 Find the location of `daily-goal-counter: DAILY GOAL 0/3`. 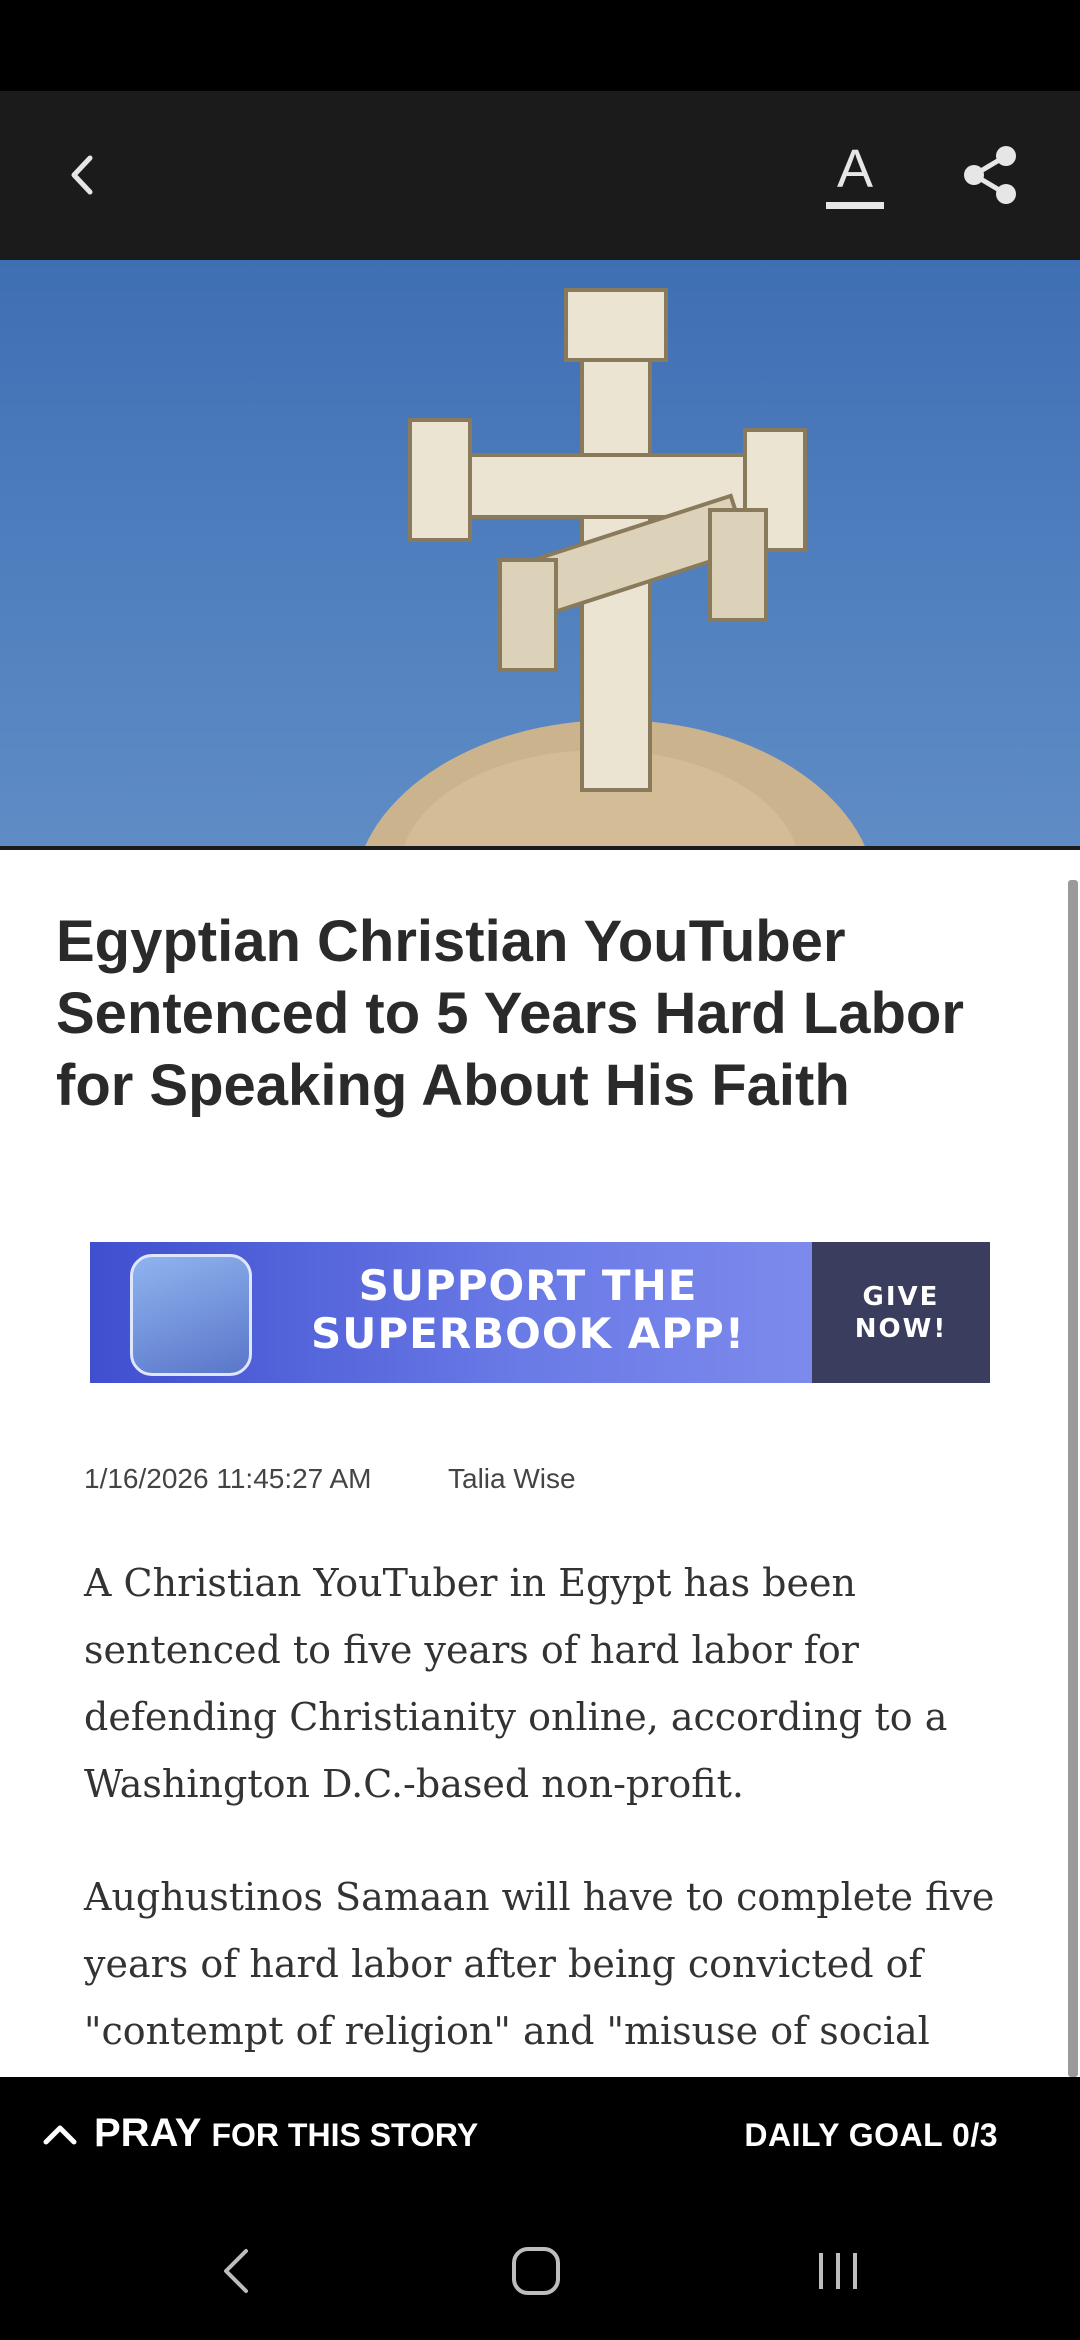

daily-goal-counter: DAILY GOAL 0/3 is located at coordinates (871, 2135).